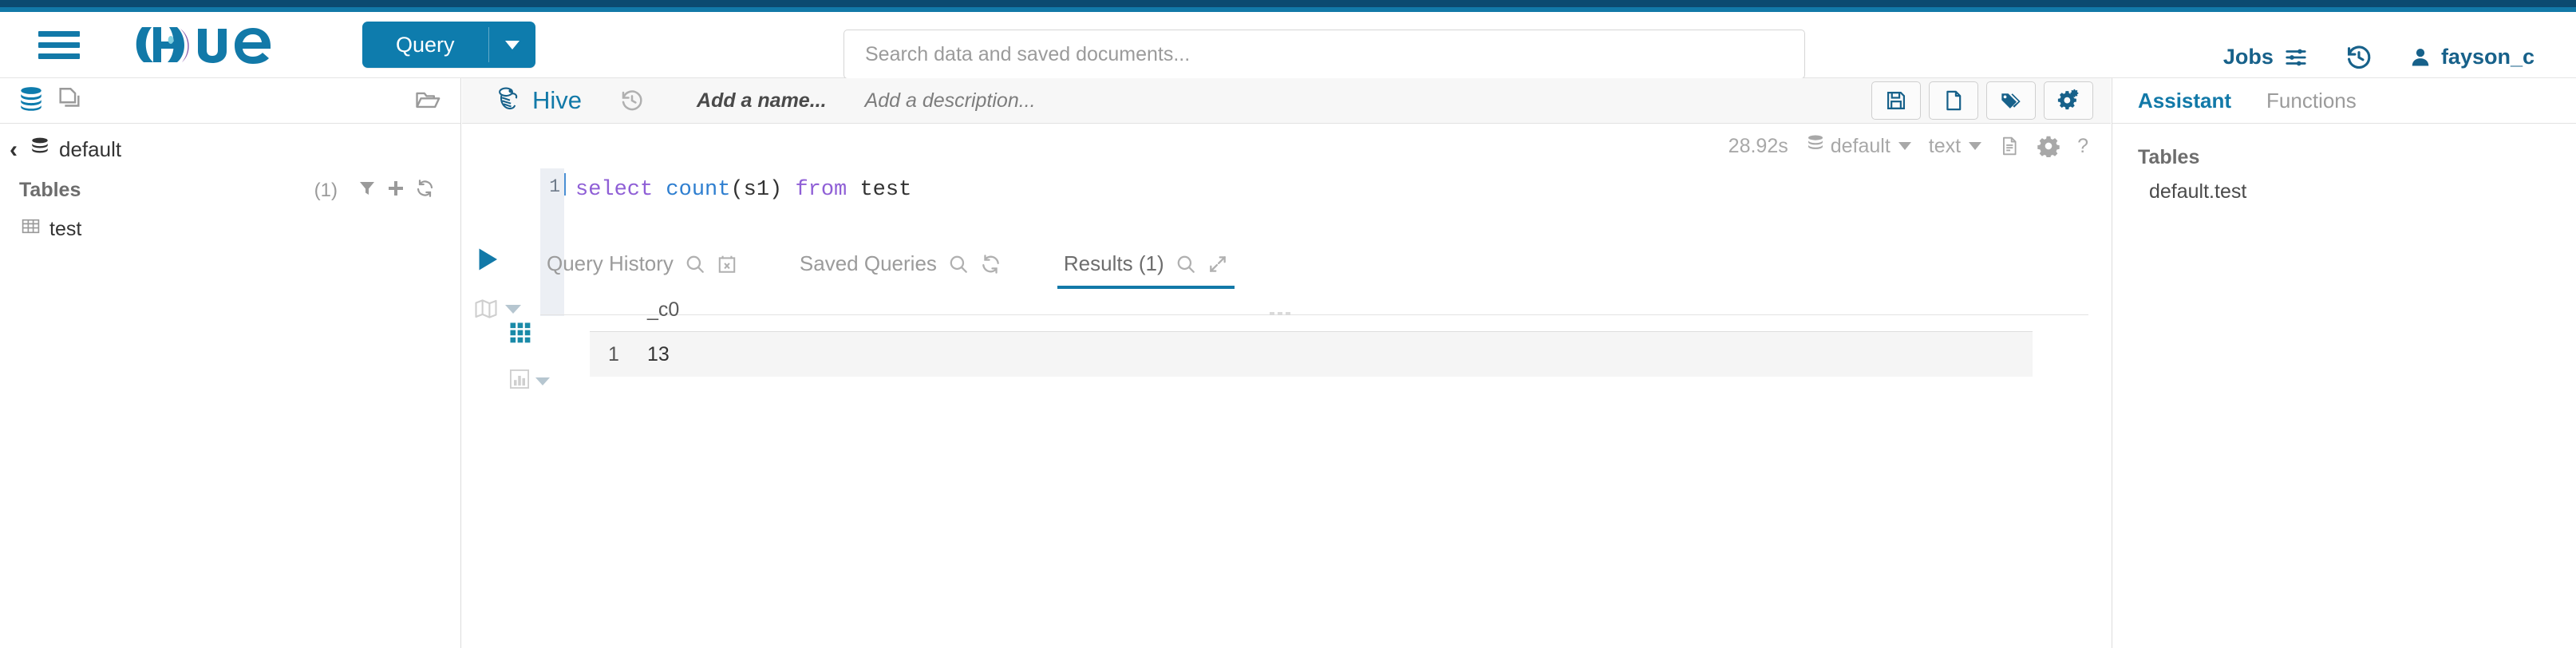 Image resolution: width=2576 pixels, height=648 pixels. Describe the element at coordinates (536, 357) in the screenshot. I see `results-view-switcher` at that location.